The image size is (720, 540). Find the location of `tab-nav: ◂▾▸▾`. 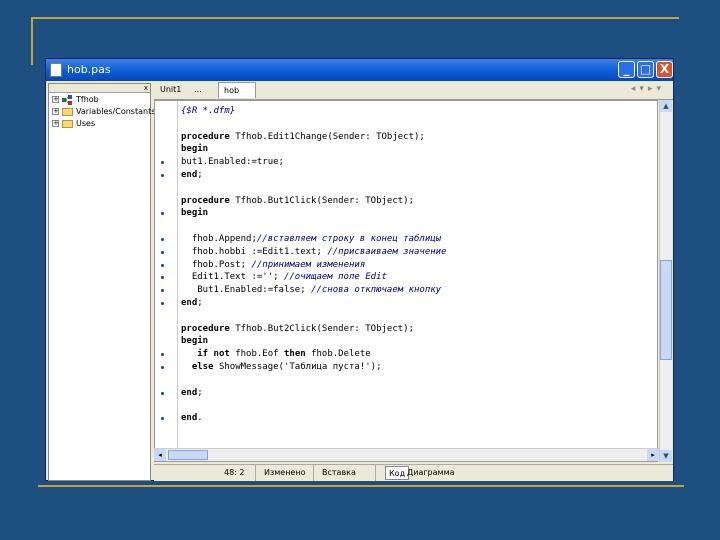

tab-nav: ◂▾▸▾ is located at coordinates (648, 89).